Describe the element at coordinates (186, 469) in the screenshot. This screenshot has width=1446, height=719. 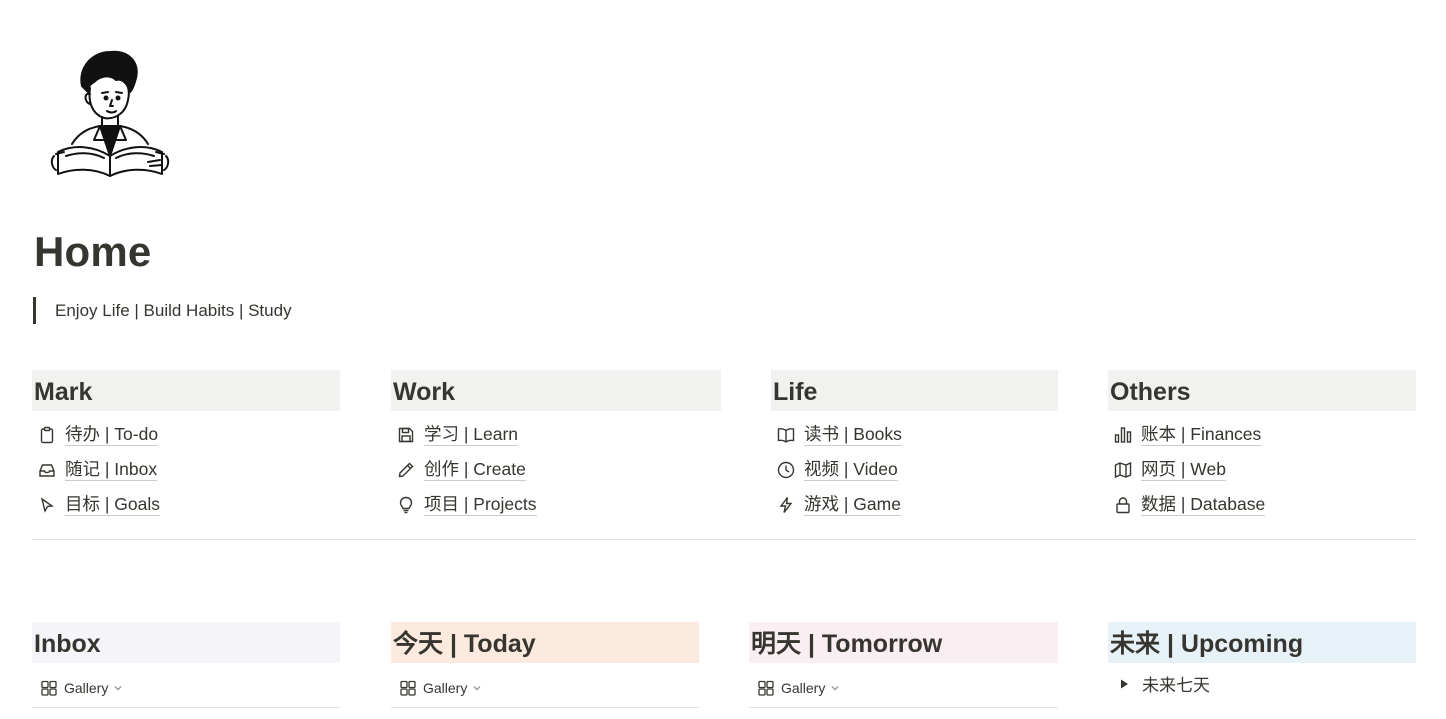
I see `link-inbox: 随记 | Inbox` at that location.